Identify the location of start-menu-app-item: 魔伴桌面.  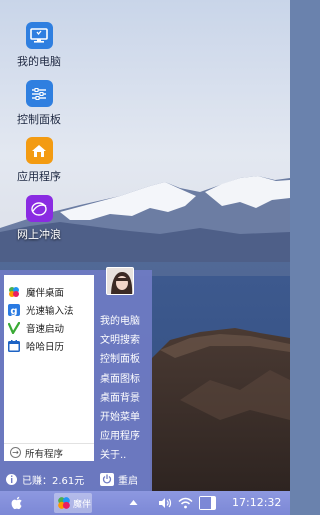
(51, 292).